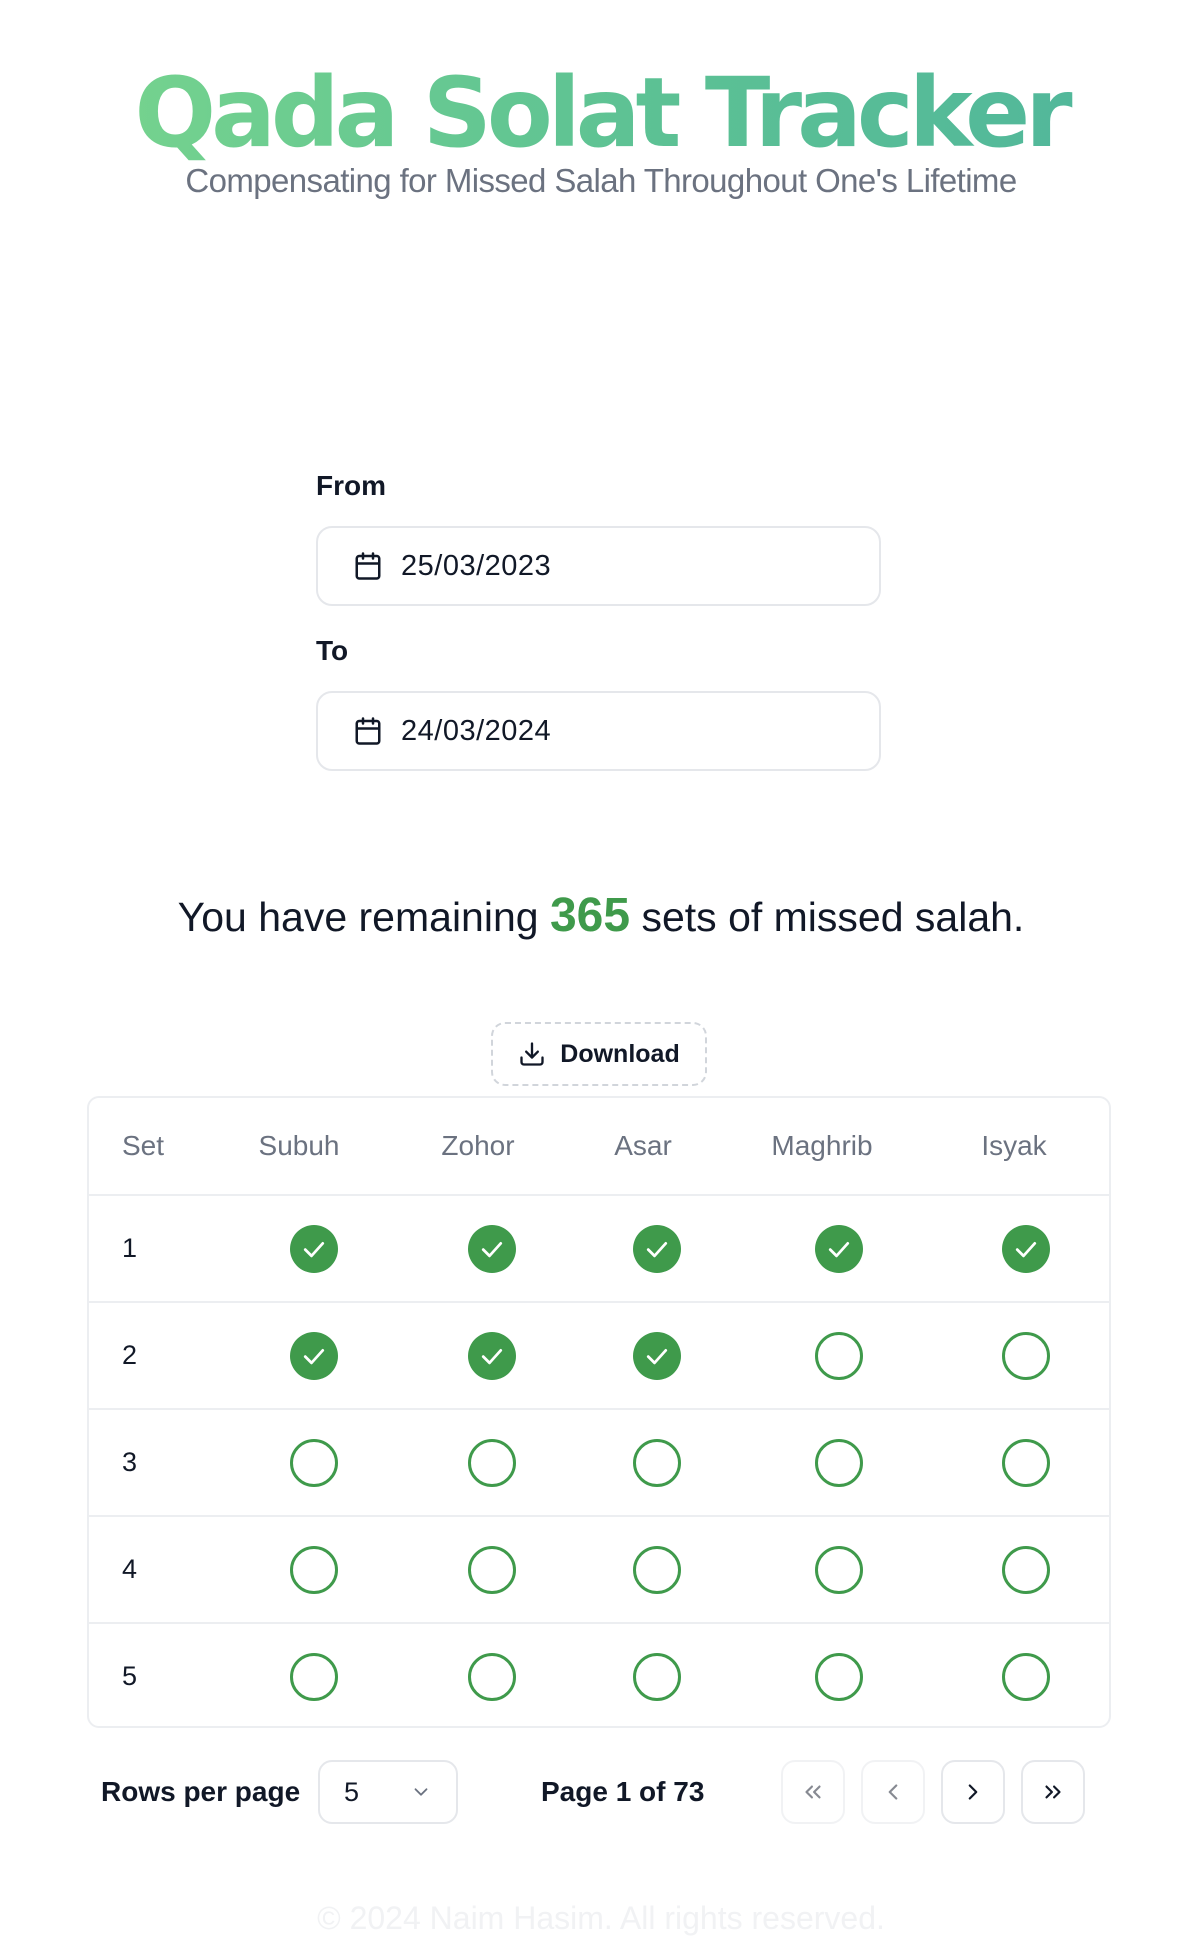 Image resolution: width=1202 pixels, height=1946 pixels. I want to click on column-header-set: Set, so click(143, 1145).